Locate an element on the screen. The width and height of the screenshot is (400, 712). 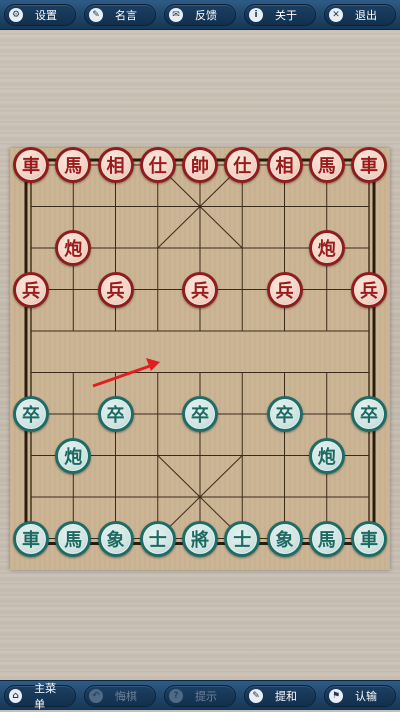
undo-icon: ↶ is located at coordinates (96, 695).